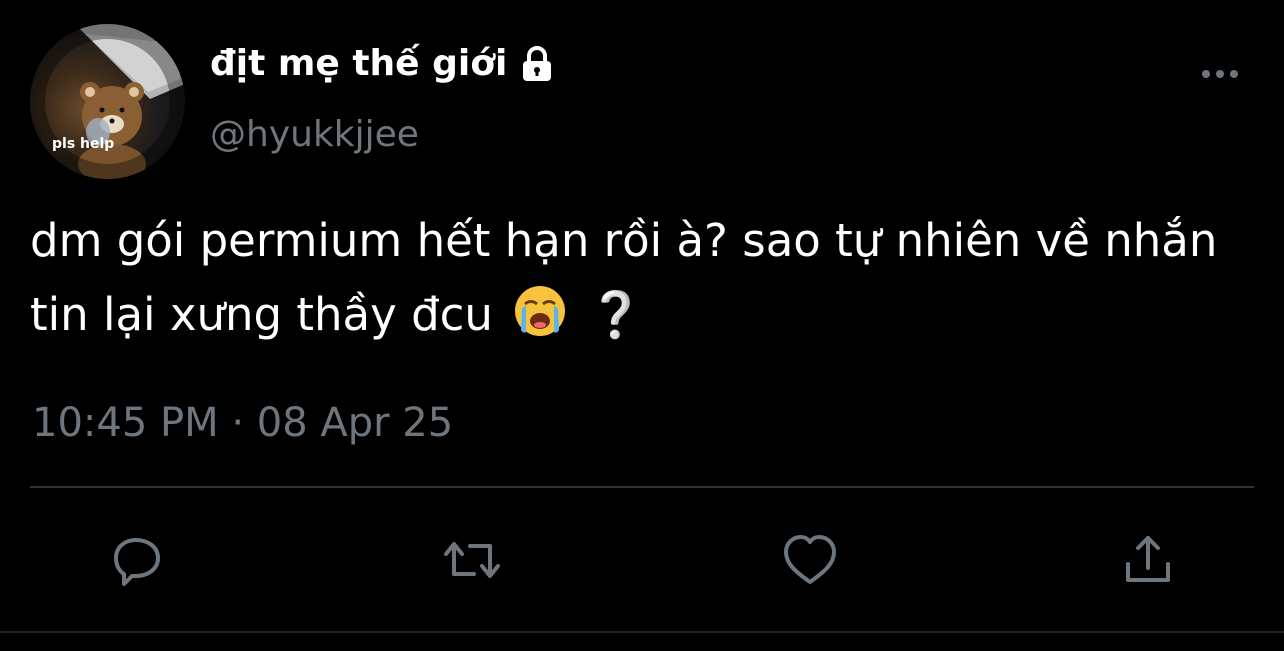  I want to click on like-button, so click(810, 560).